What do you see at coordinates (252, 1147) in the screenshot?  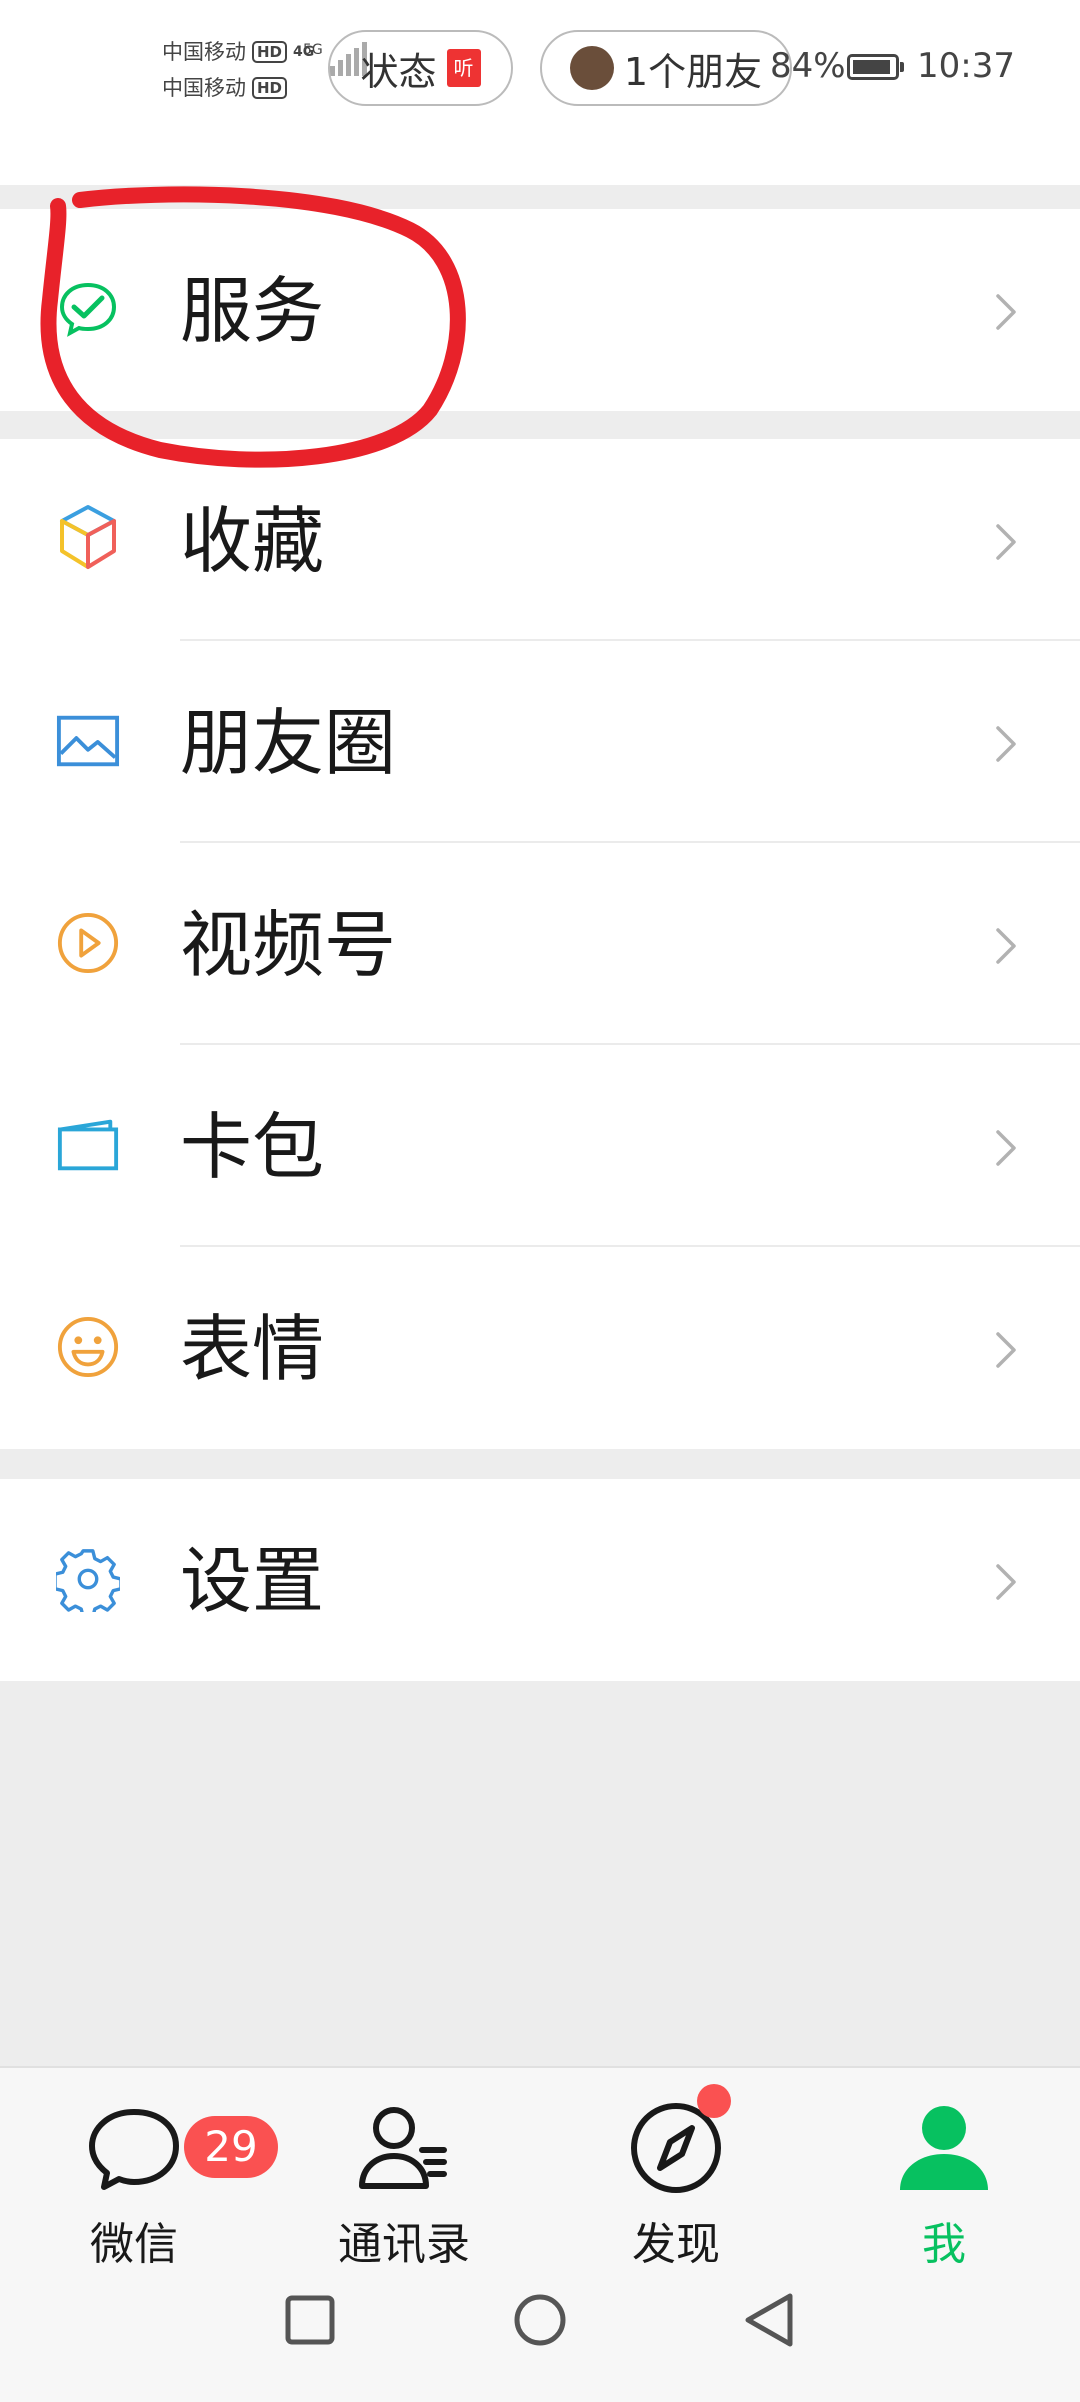 I see `menu-item-label: 卡包` at bounding box center [252, 1147].